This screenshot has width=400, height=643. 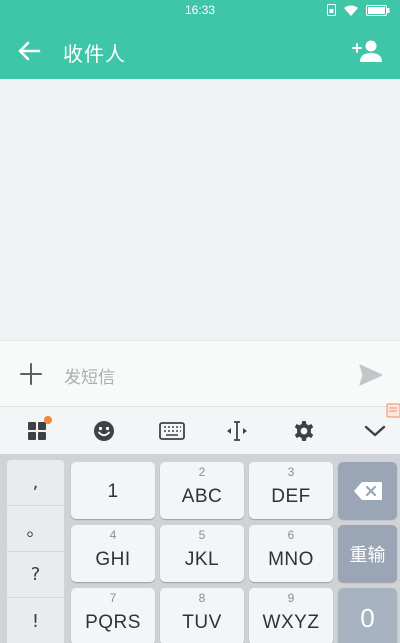 What do you see at coordinates (200, 11) in the screenshot?
I see `status-bar: 16:33` at bounding box center [200, 11].